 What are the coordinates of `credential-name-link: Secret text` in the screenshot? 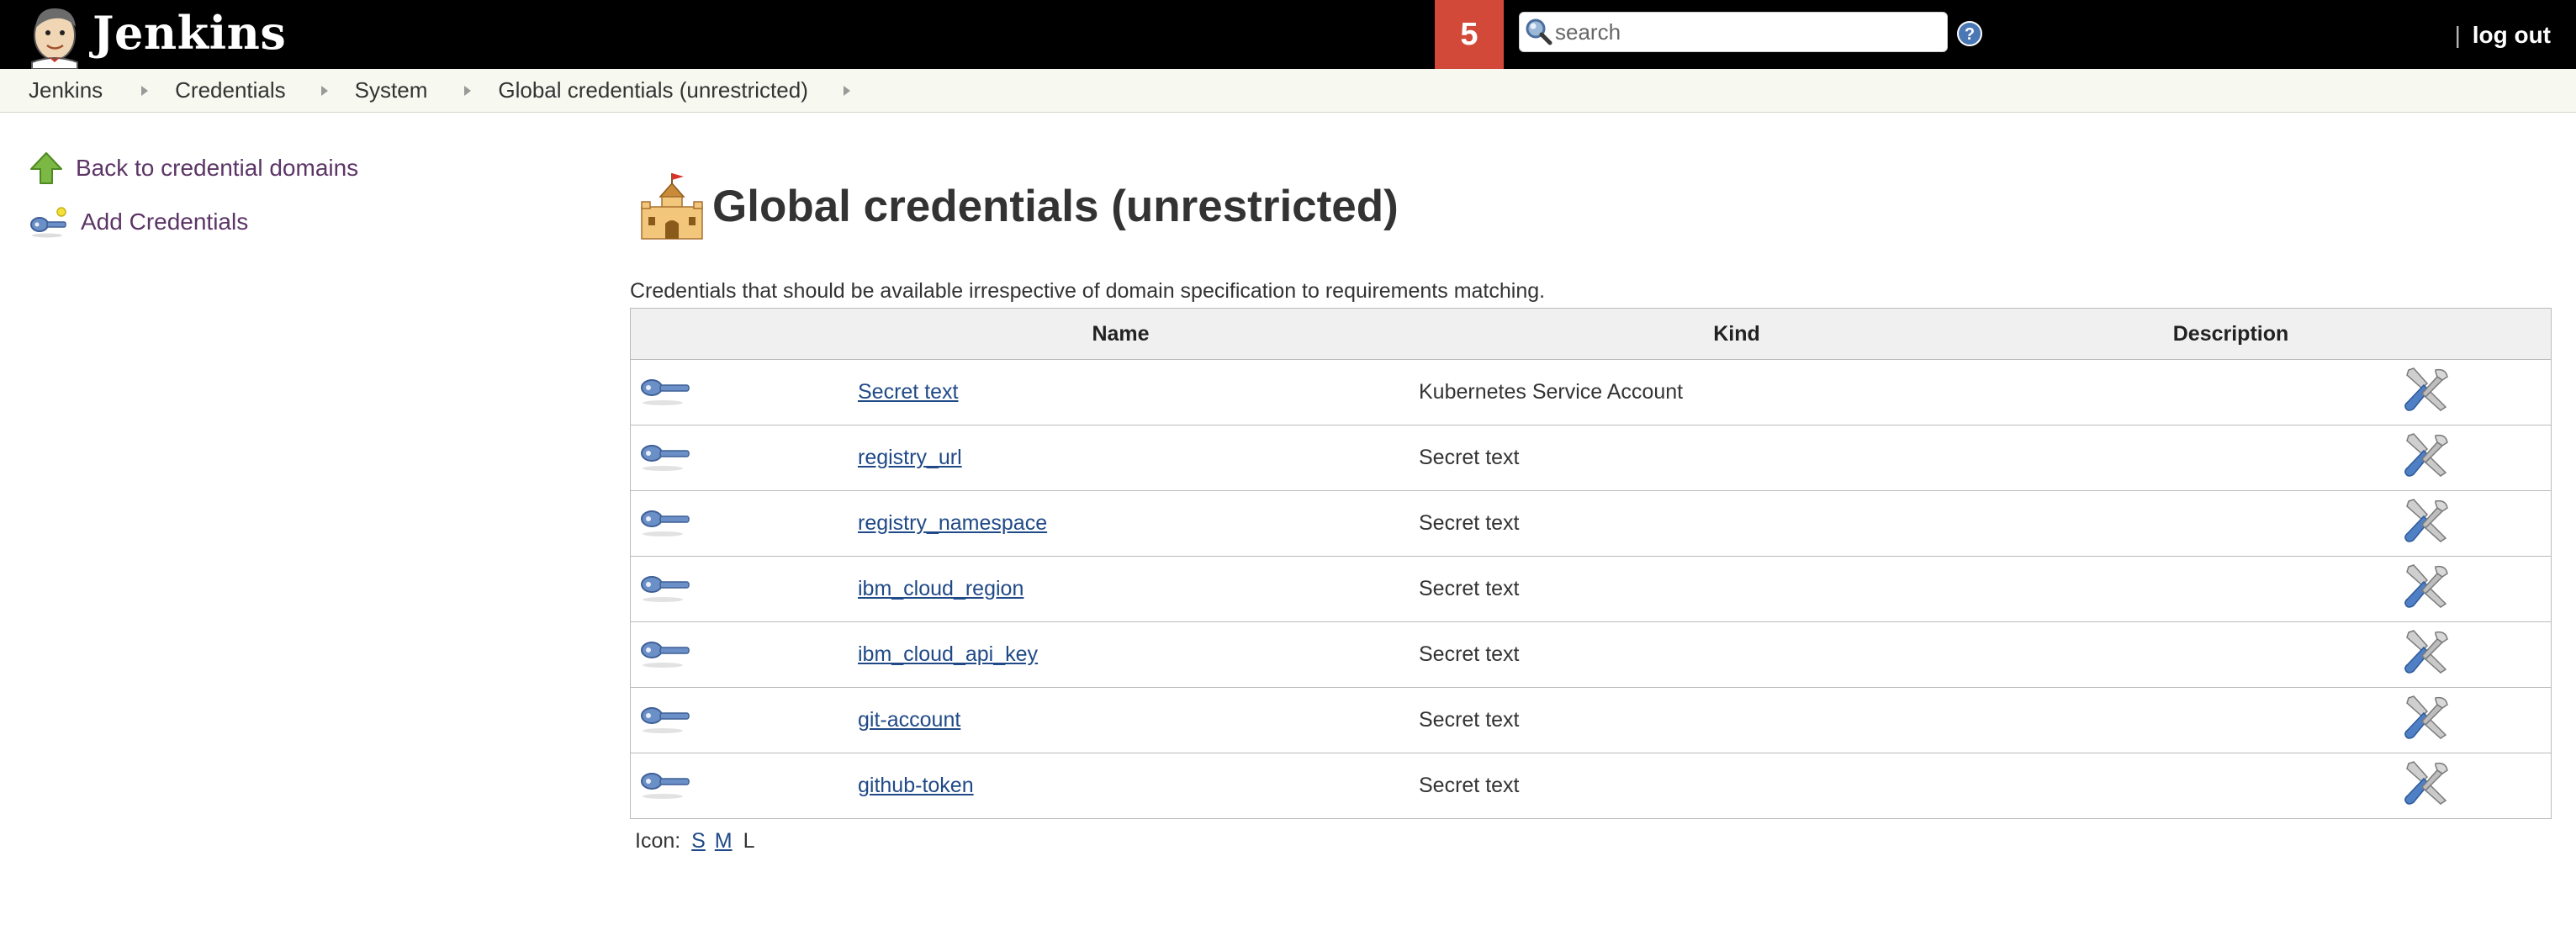 It's located at (908, 392).